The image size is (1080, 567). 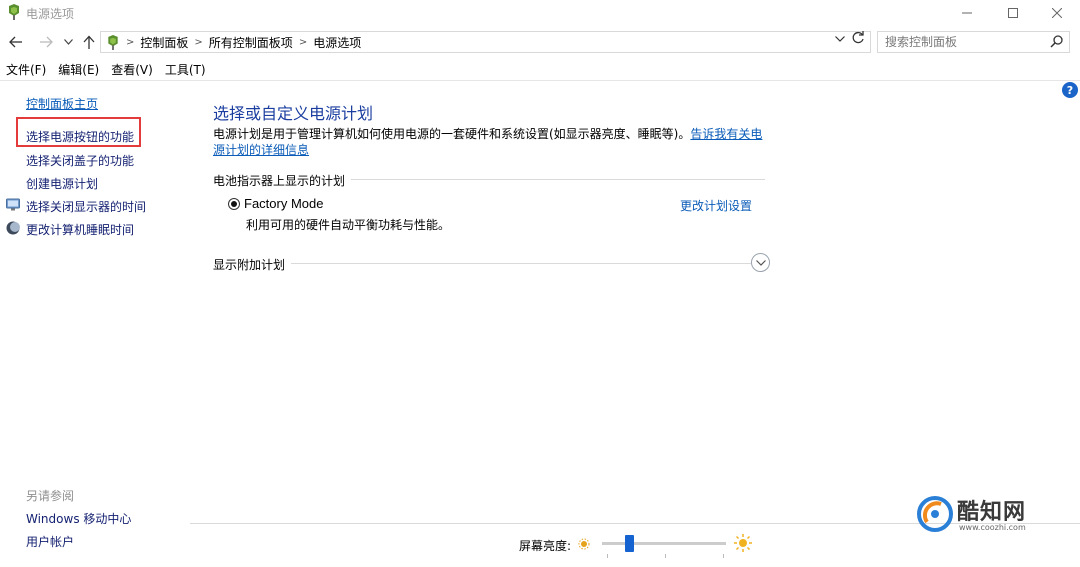 I want to click on breadcrumb-control-panel: 控制面板, so click(x=164, y=42).